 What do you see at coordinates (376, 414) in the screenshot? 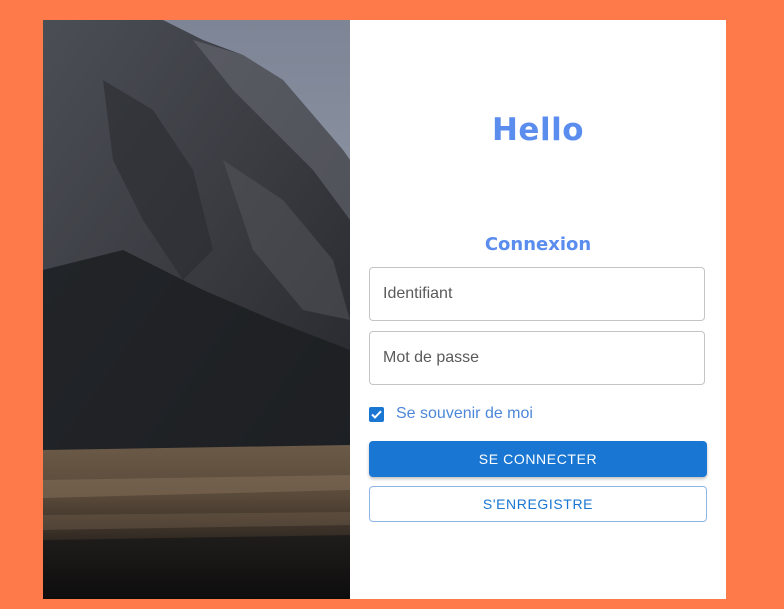
I see `check-icon` at bounding box center [376, 414].